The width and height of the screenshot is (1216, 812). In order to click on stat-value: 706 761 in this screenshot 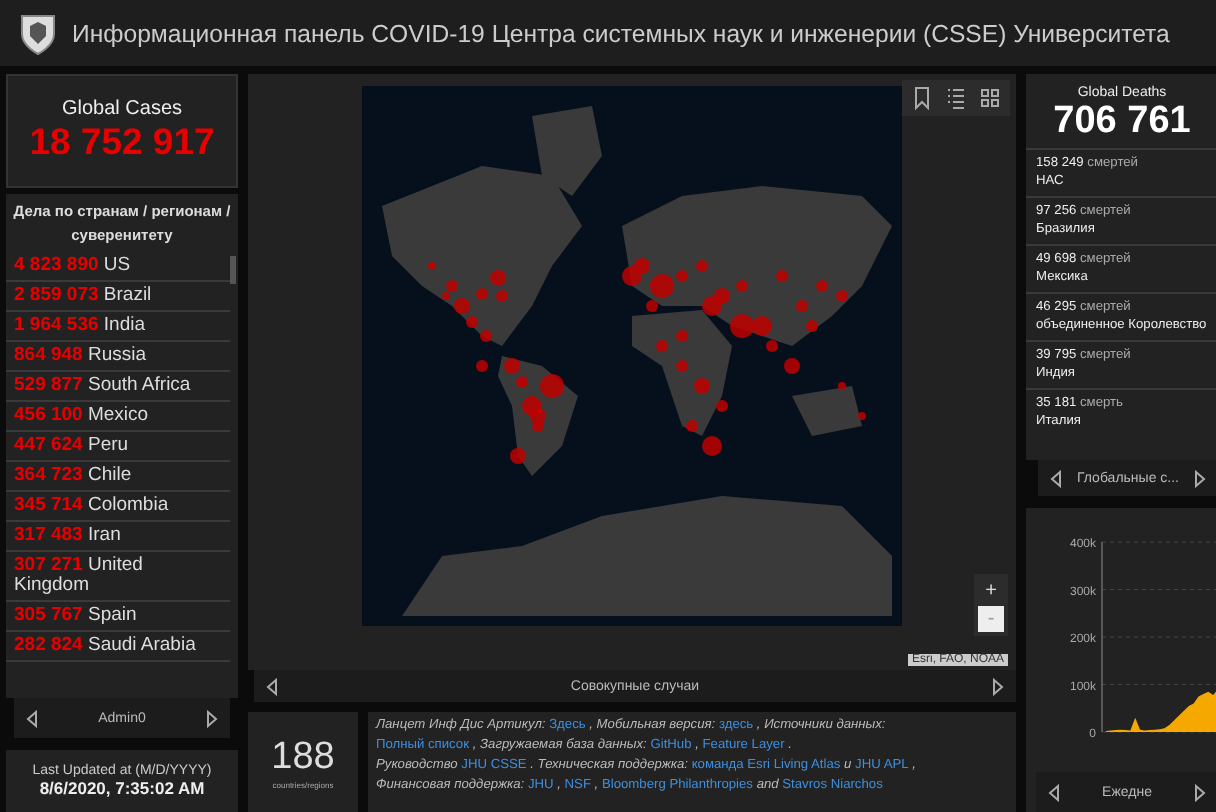, I will do `click(1122, 122)`.